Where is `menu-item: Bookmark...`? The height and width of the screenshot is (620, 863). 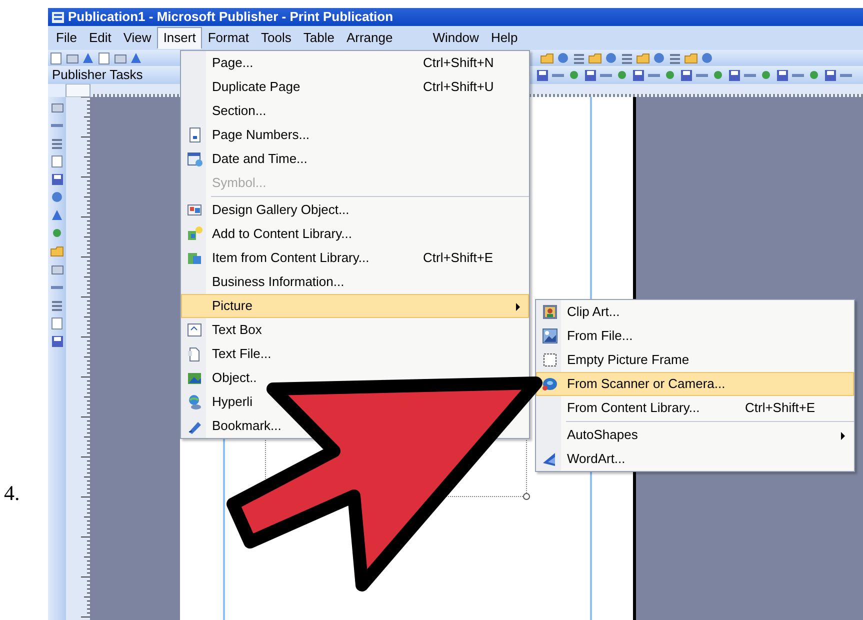
menu-item: Bookmark... is located at coordinates (232, 426).